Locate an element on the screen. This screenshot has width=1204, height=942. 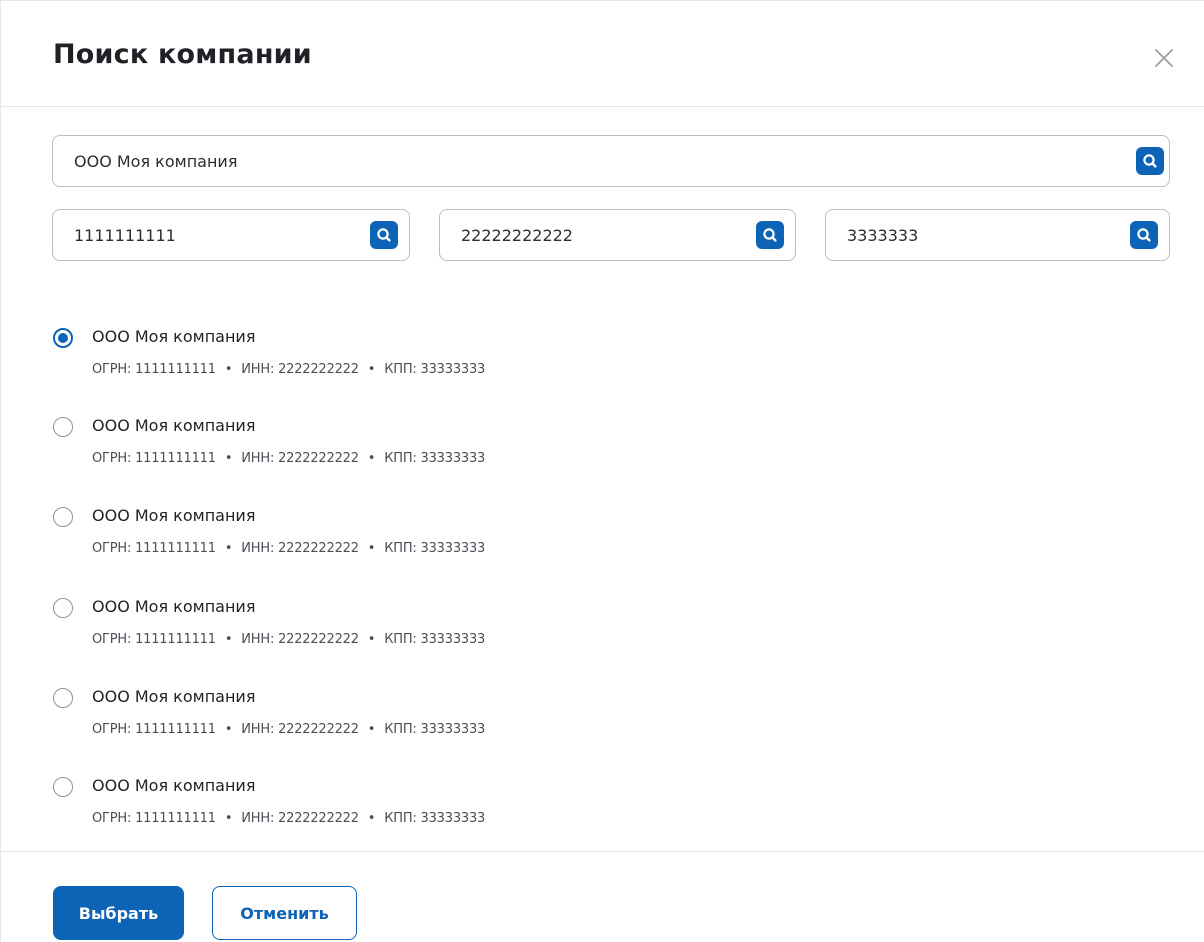
company-name-search-button is located at coordinates (1150, 161).